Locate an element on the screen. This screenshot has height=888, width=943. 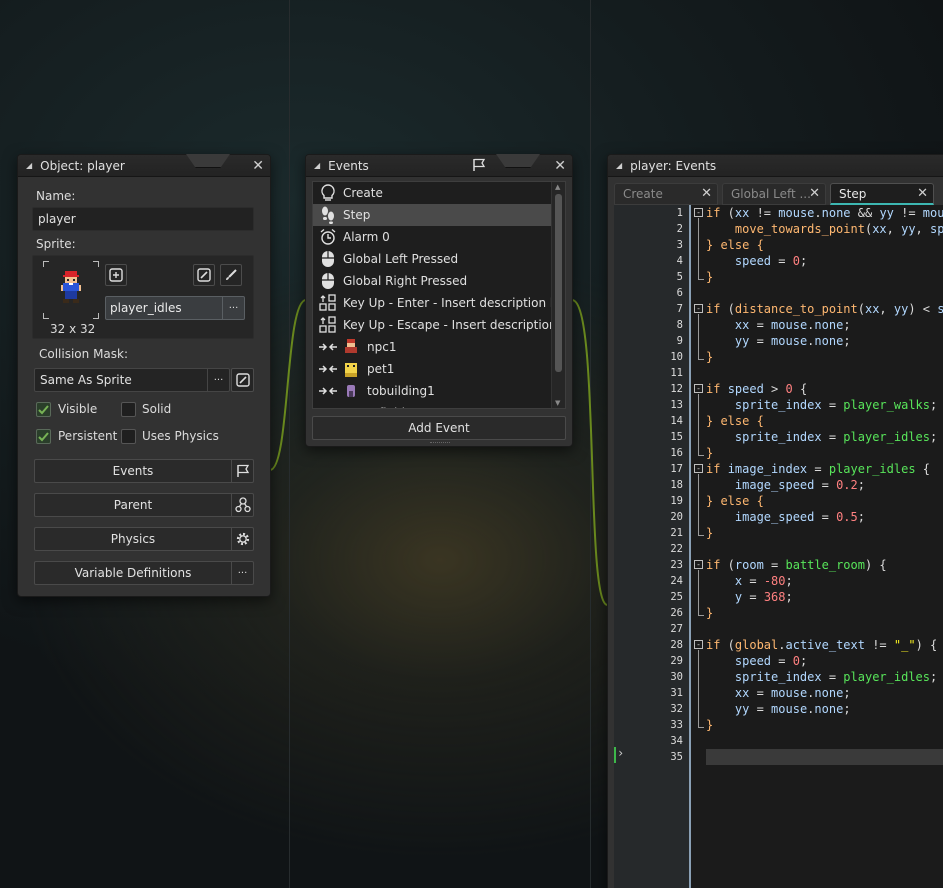
code-line: if speed > 0 { is located at coordinates (757, 389).